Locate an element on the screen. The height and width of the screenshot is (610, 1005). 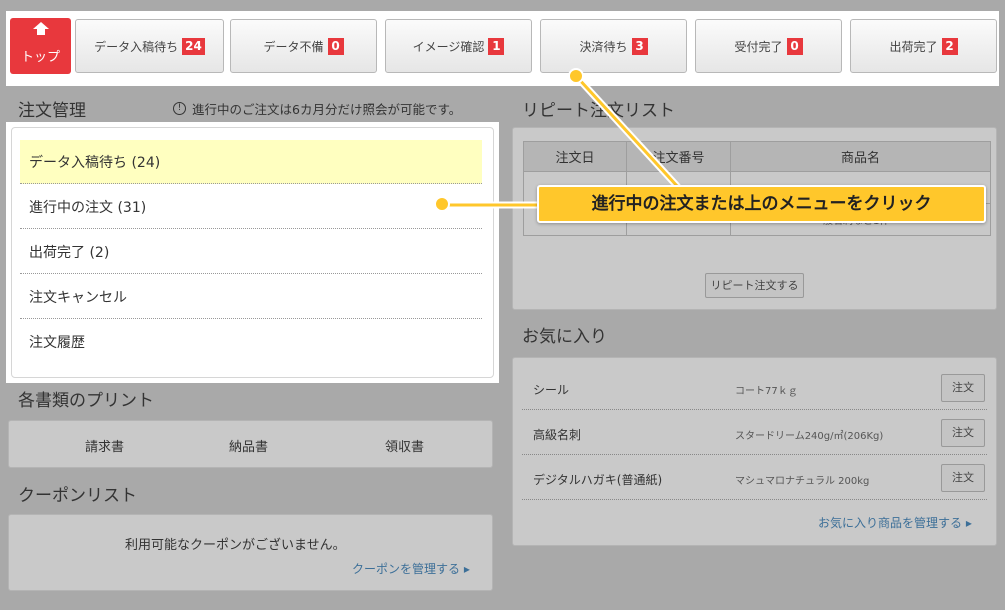
callout-connector-lines is located at coordinates (562, 141).